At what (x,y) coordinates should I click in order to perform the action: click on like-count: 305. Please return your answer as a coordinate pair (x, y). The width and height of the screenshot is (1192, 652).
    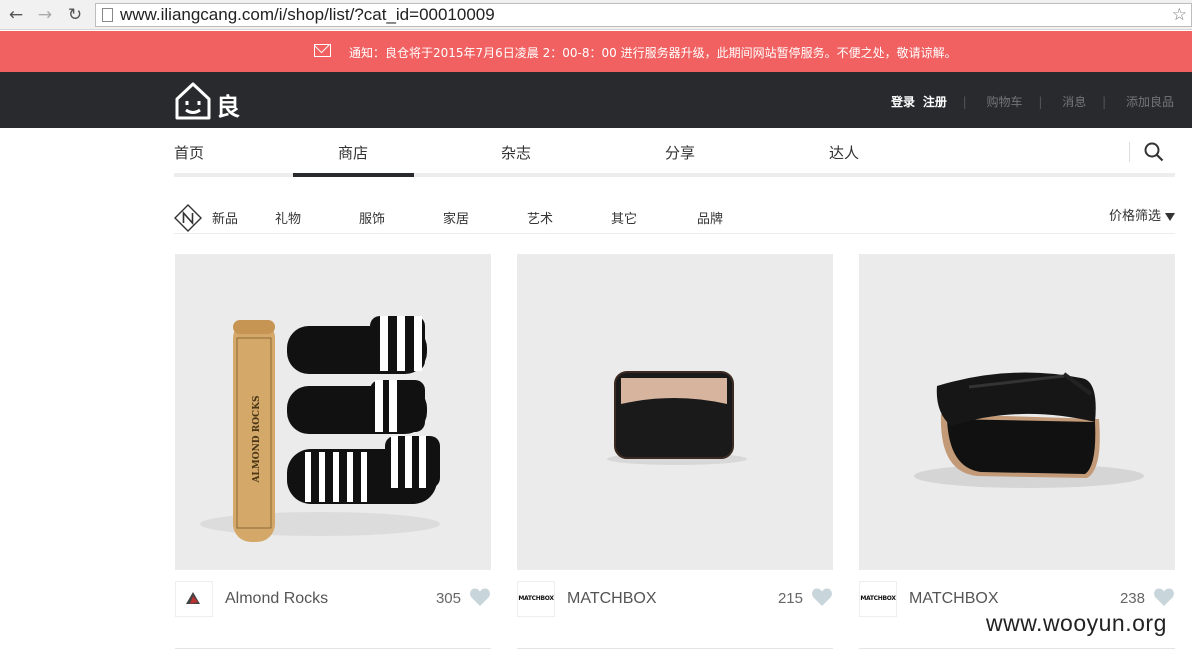
    Looking at the image, I should click on (448, 598).